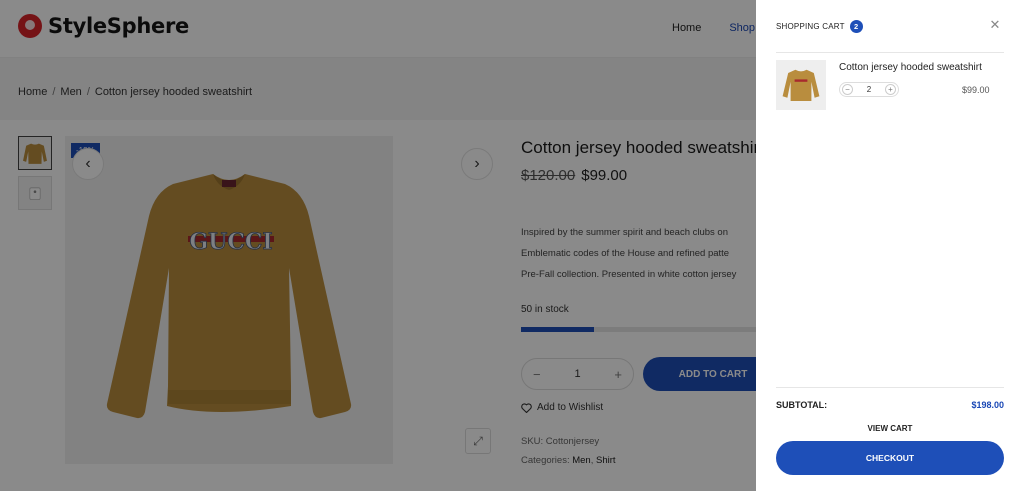  Describe the element at coordinates (802, 405) in the screenshot. I see `subtotal-label: SUBTOTAL:` at that location.